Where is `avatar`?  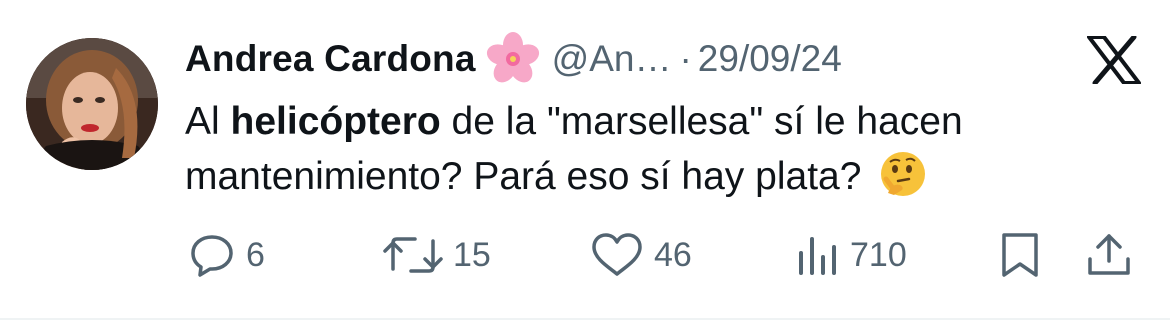 avatar is located at coordinates (92, 104).